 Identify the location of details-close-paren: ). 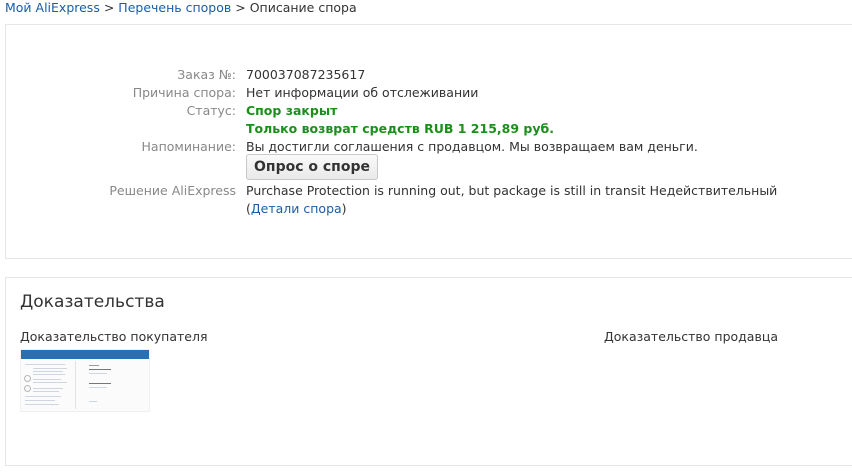
(344, 208).